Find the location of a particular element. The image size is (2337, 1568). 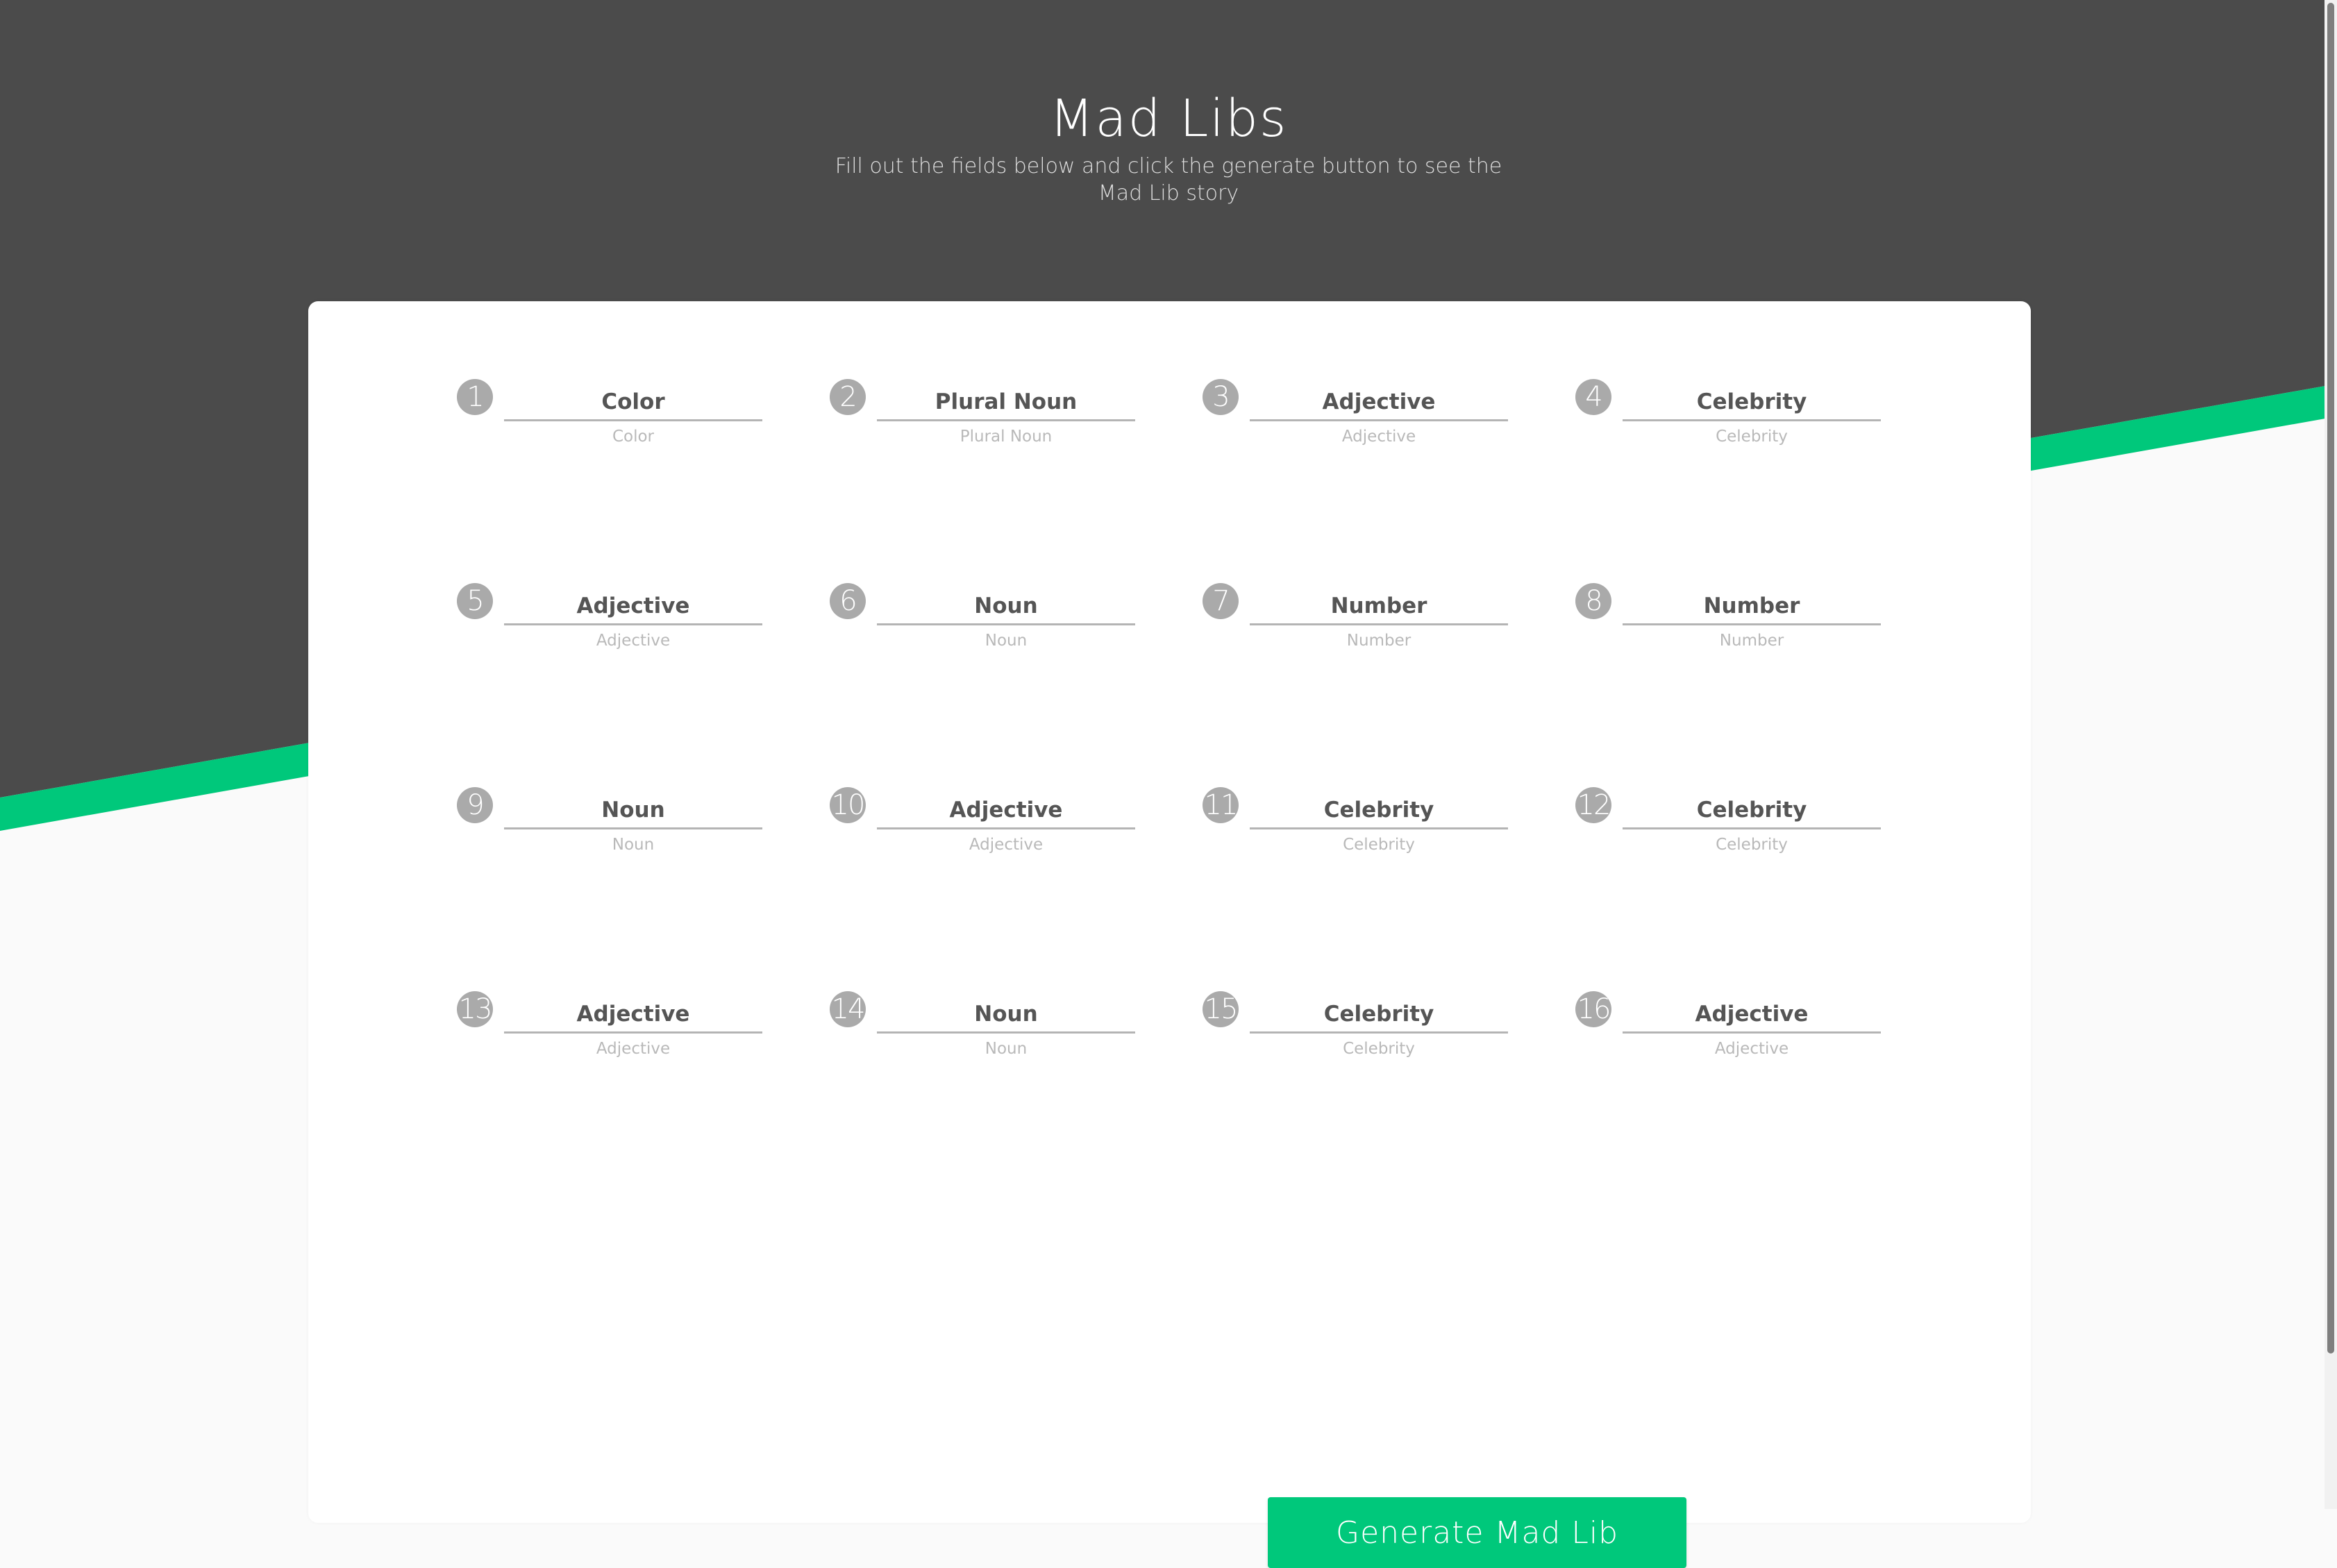

field-number-badge: 1 is located at coordinates (475, 397).